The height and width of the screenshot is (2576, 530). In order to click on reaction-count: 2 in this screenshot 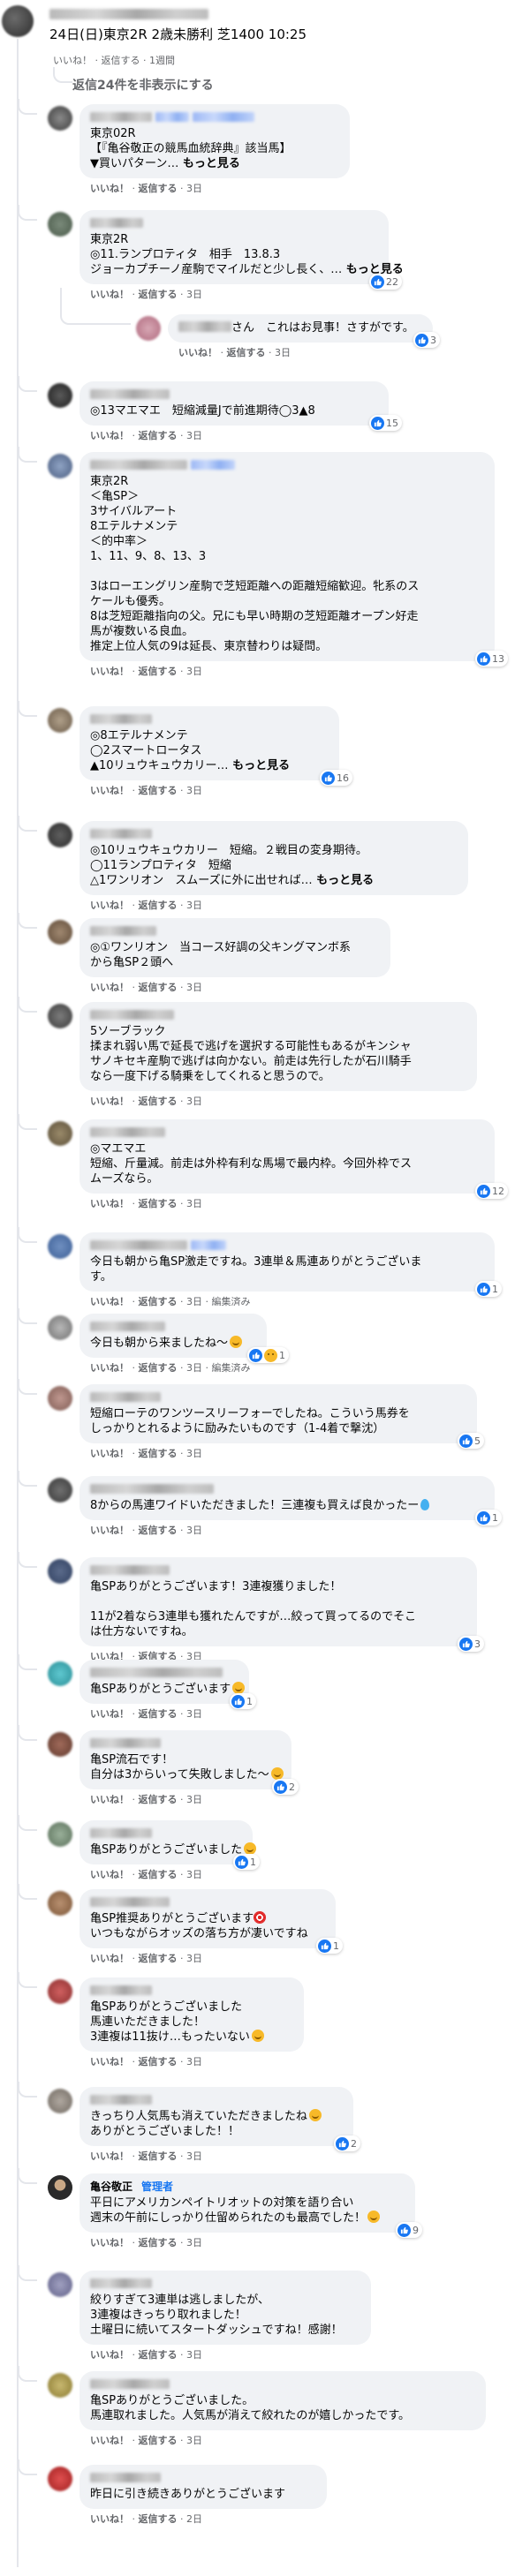, I will do `click(285, 1787)`.